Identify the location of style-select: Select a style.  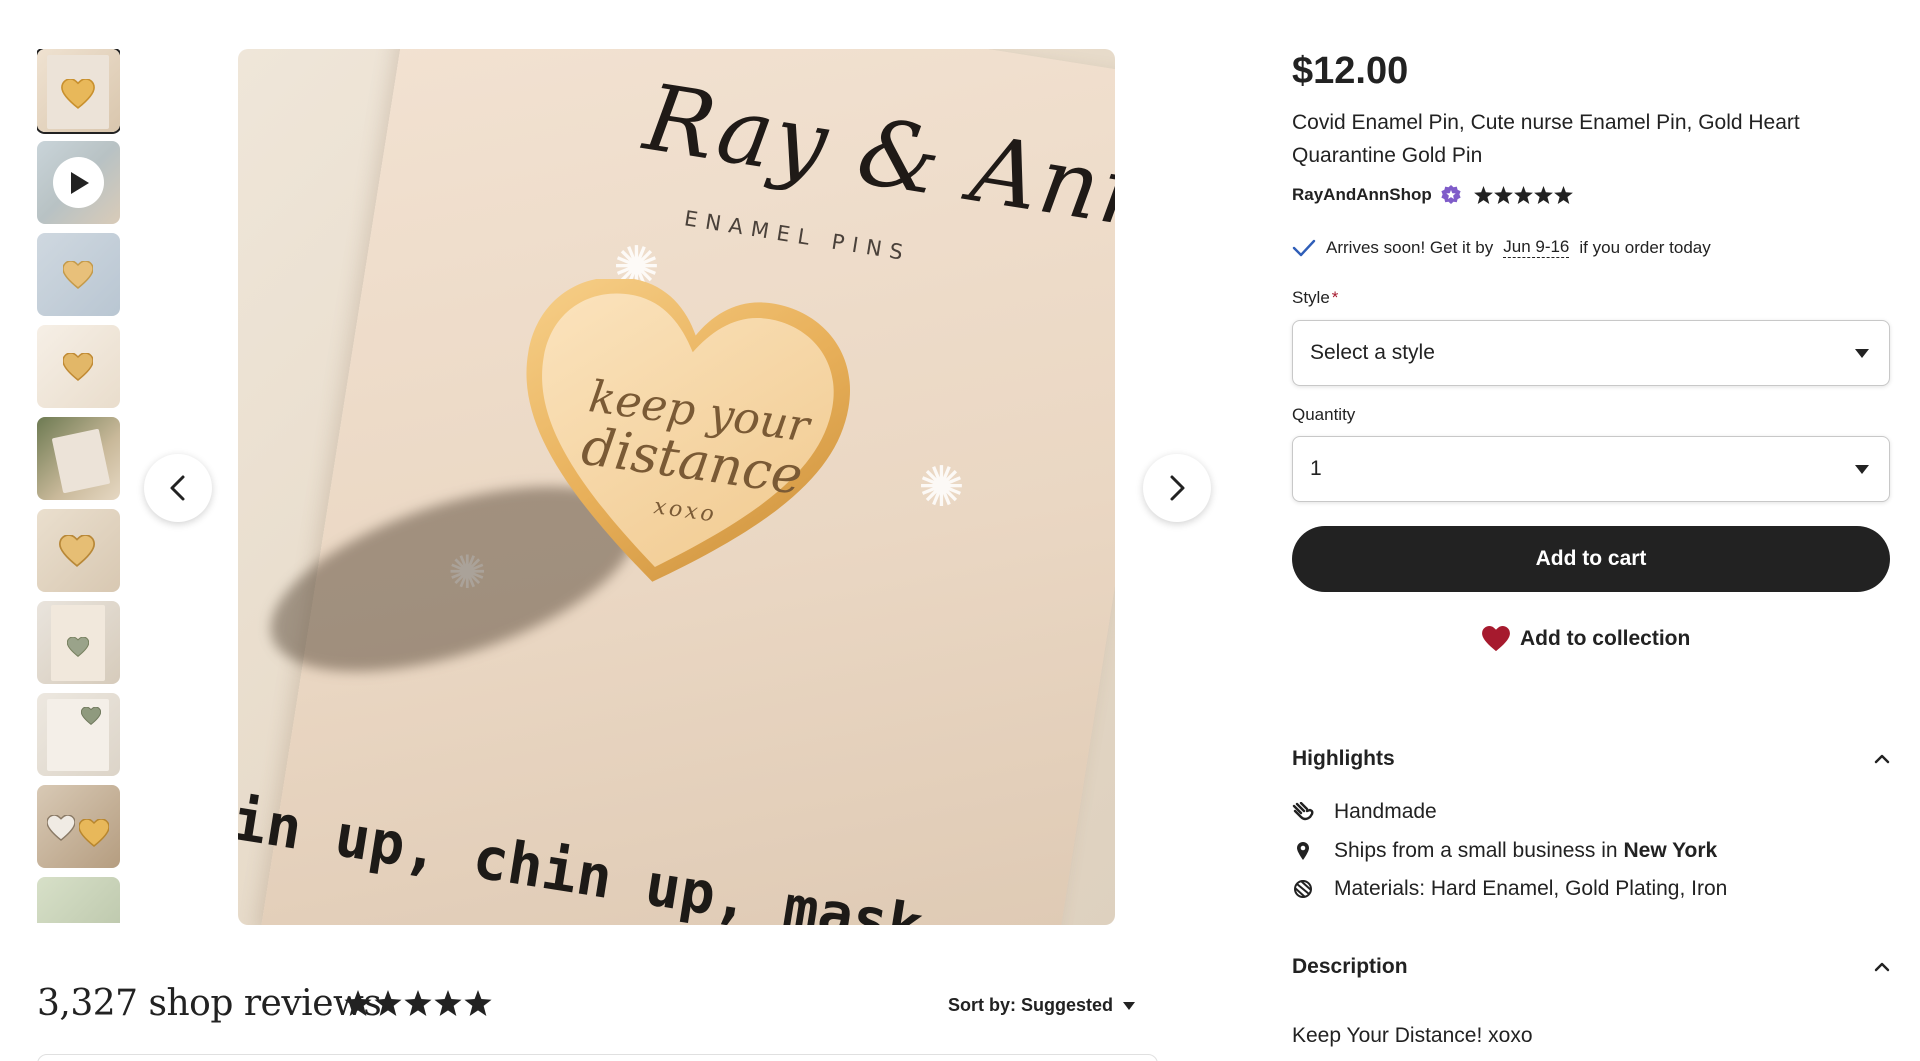
(1591, 353).